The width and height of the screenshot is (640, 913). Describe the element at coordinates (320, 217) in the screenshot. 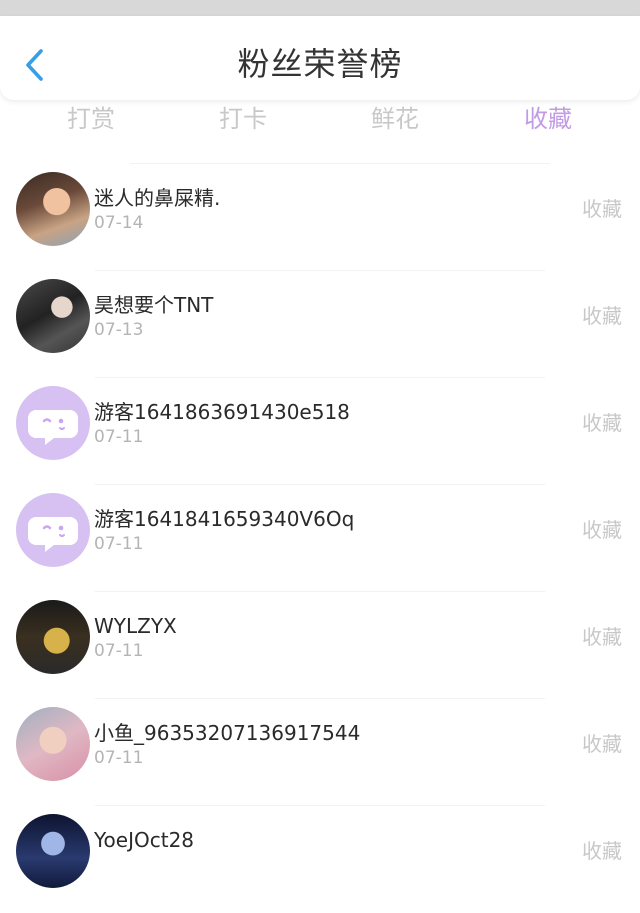

I see `list-item: 迷人的鼻屎精. 07-14 收藏` at that location.